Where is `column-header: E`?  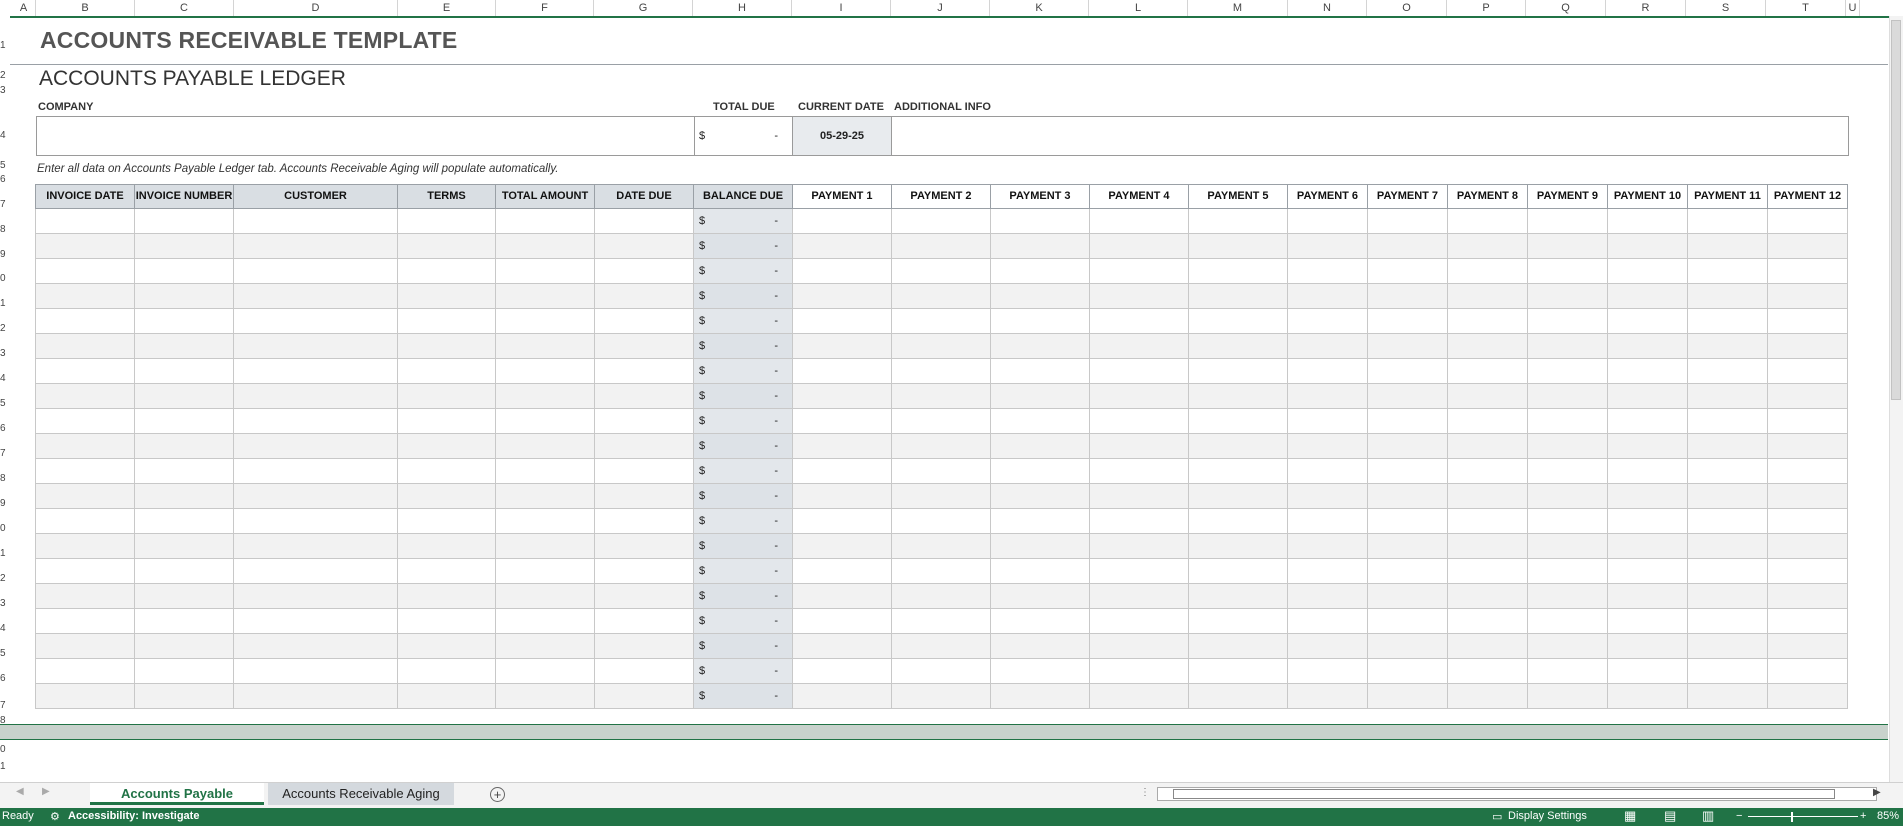
column-header: E is located at coordinates (447, 8).